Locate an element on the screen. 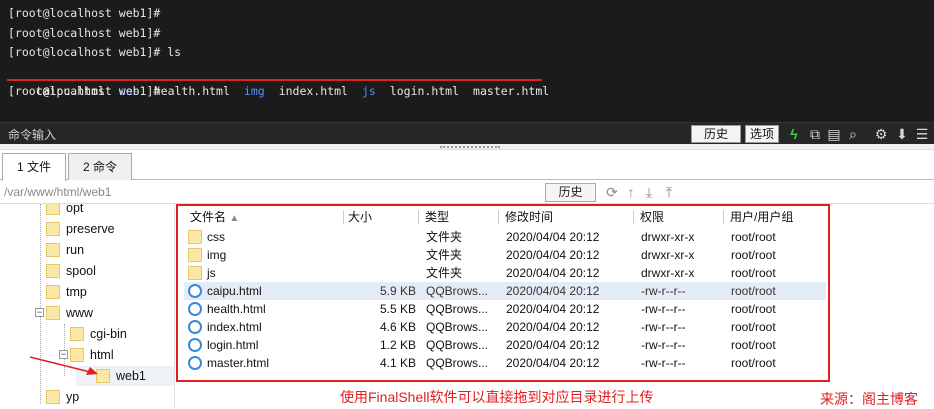 Image resolution: width=934 pixels, height=409 pixels. tab-commands: 2 命令 is located at coordinates (100, 166).